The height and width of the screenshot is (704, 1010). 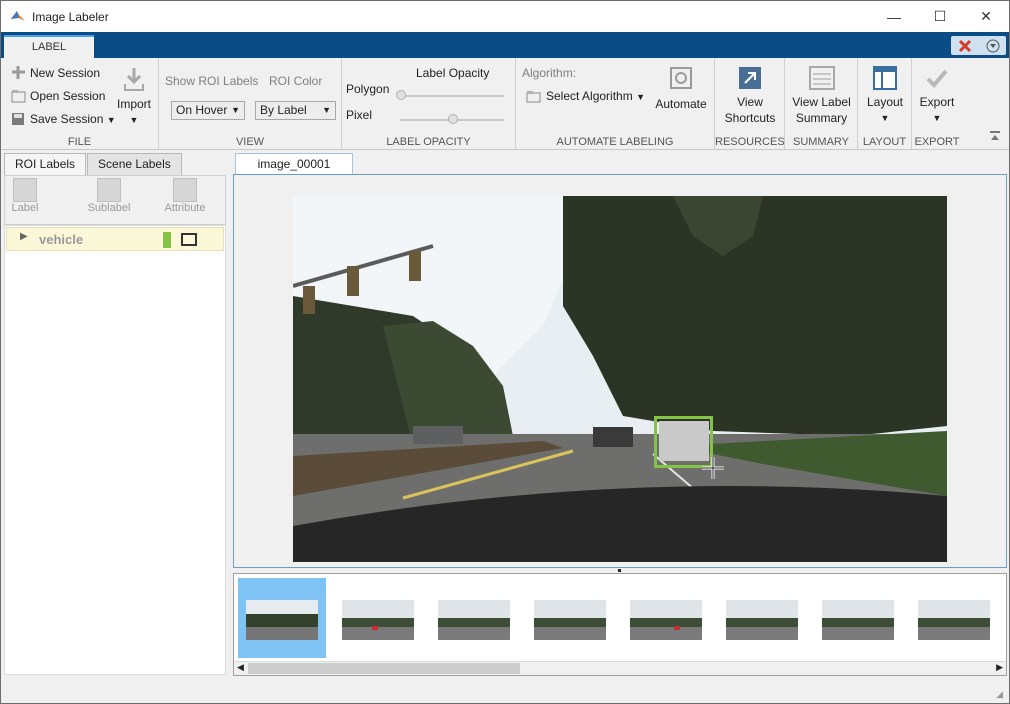 What do you see at coordinates (937, 96) in the screenshot?
I see `export-button: Export ▼` at bounding box center [937, 96].